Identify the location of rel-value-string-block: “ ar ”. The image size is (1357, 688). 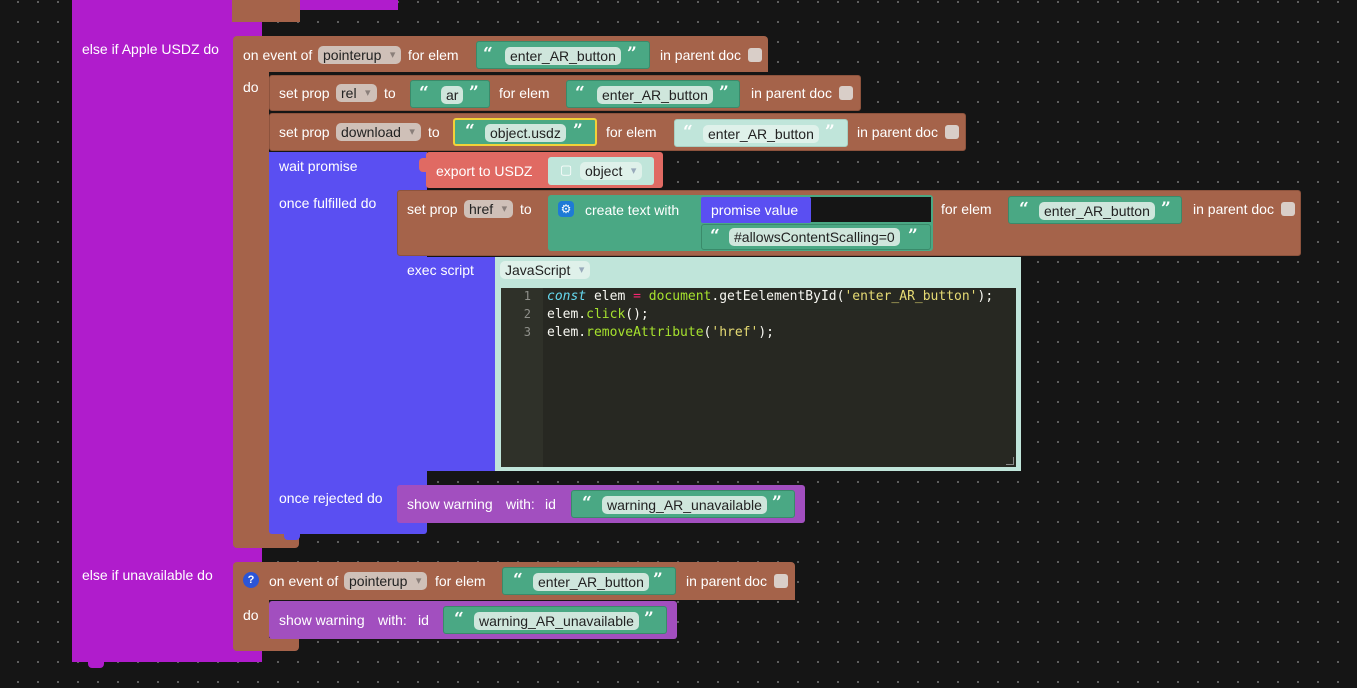
(450, 94).